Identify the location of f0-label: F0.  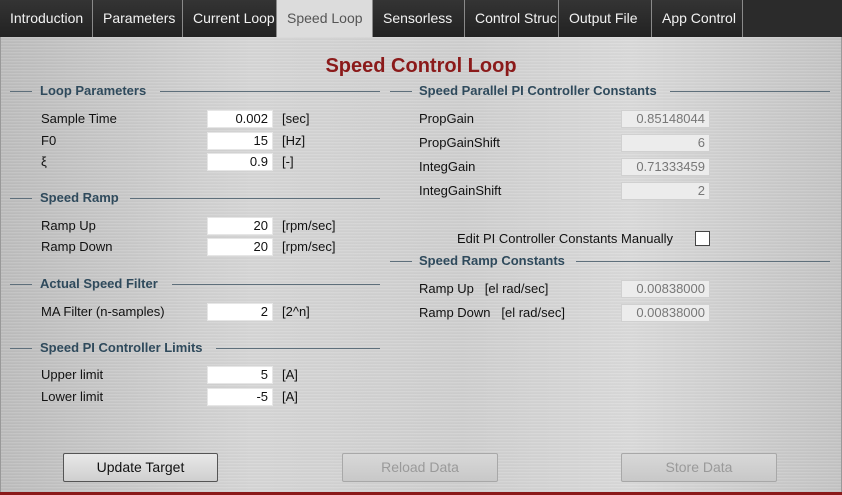
(49, 140).